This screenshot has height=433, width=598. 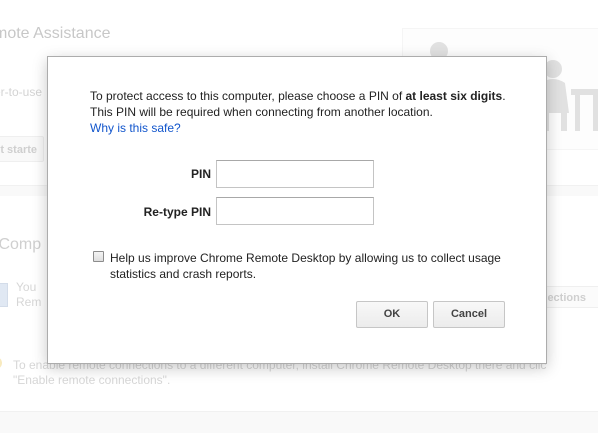 I want to click on ok-button: OK, so click(x=392, y=314).